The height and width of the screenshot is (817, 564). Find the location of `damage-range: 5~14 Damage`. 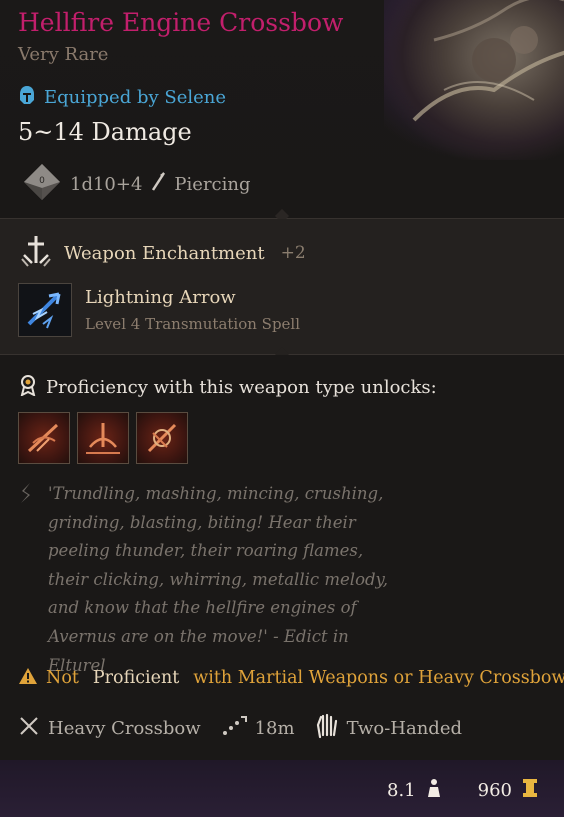

damage-range: 5~14 Damage is located at coordinates (105, 132).